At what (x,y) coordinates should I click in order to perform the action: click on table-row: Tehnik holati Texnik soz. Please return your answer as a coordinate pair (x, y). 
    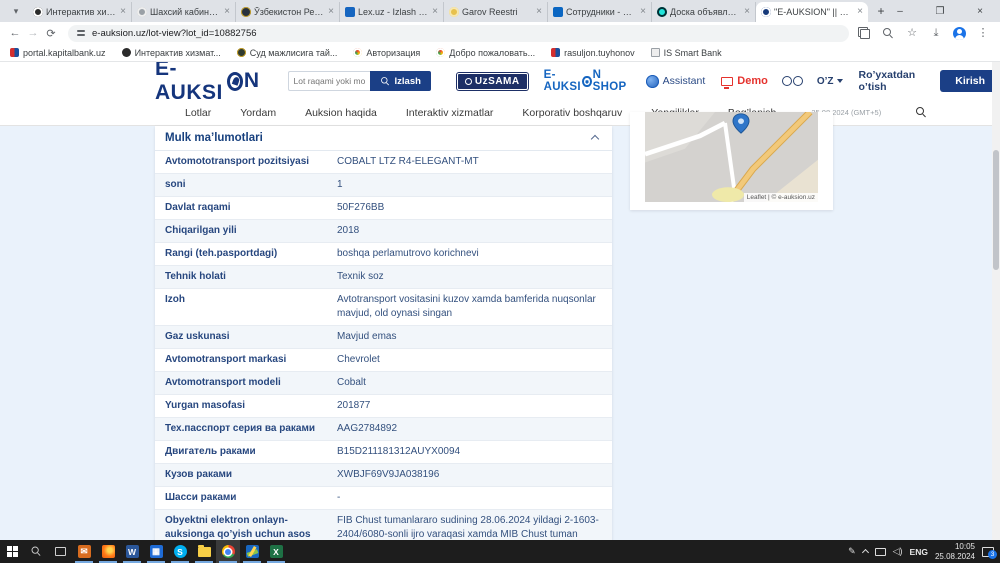
    Looking at the image, I should click on (383, 277).